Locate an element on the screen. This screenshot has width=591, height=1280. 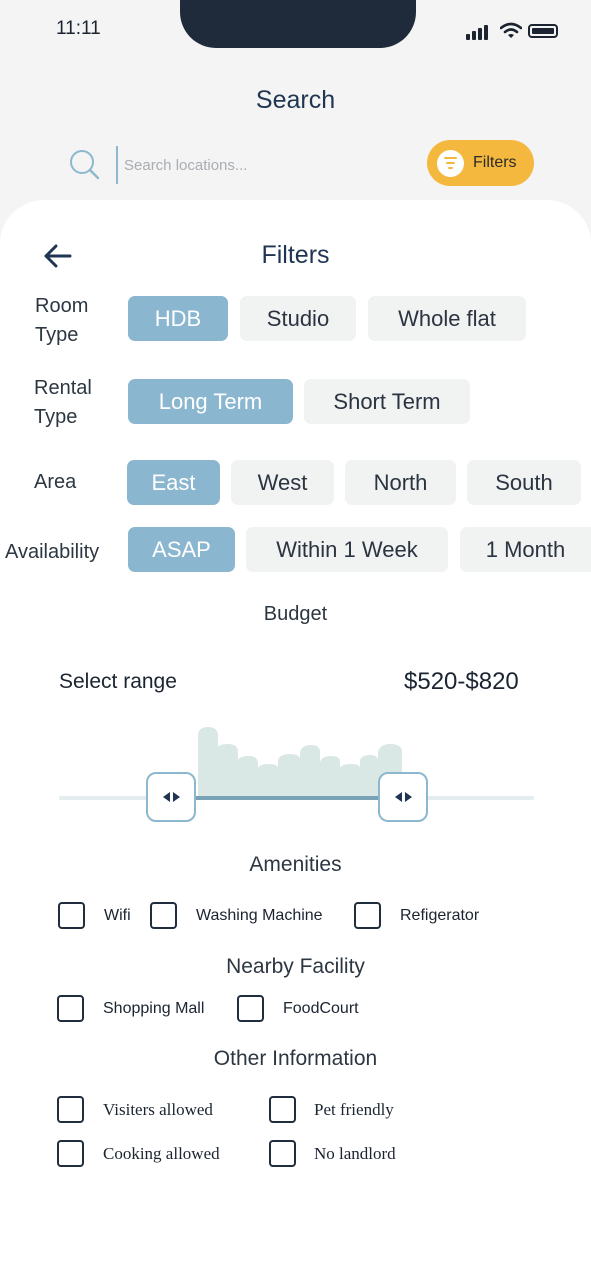
budget-title: Budget is located at coordinates (295, 614).